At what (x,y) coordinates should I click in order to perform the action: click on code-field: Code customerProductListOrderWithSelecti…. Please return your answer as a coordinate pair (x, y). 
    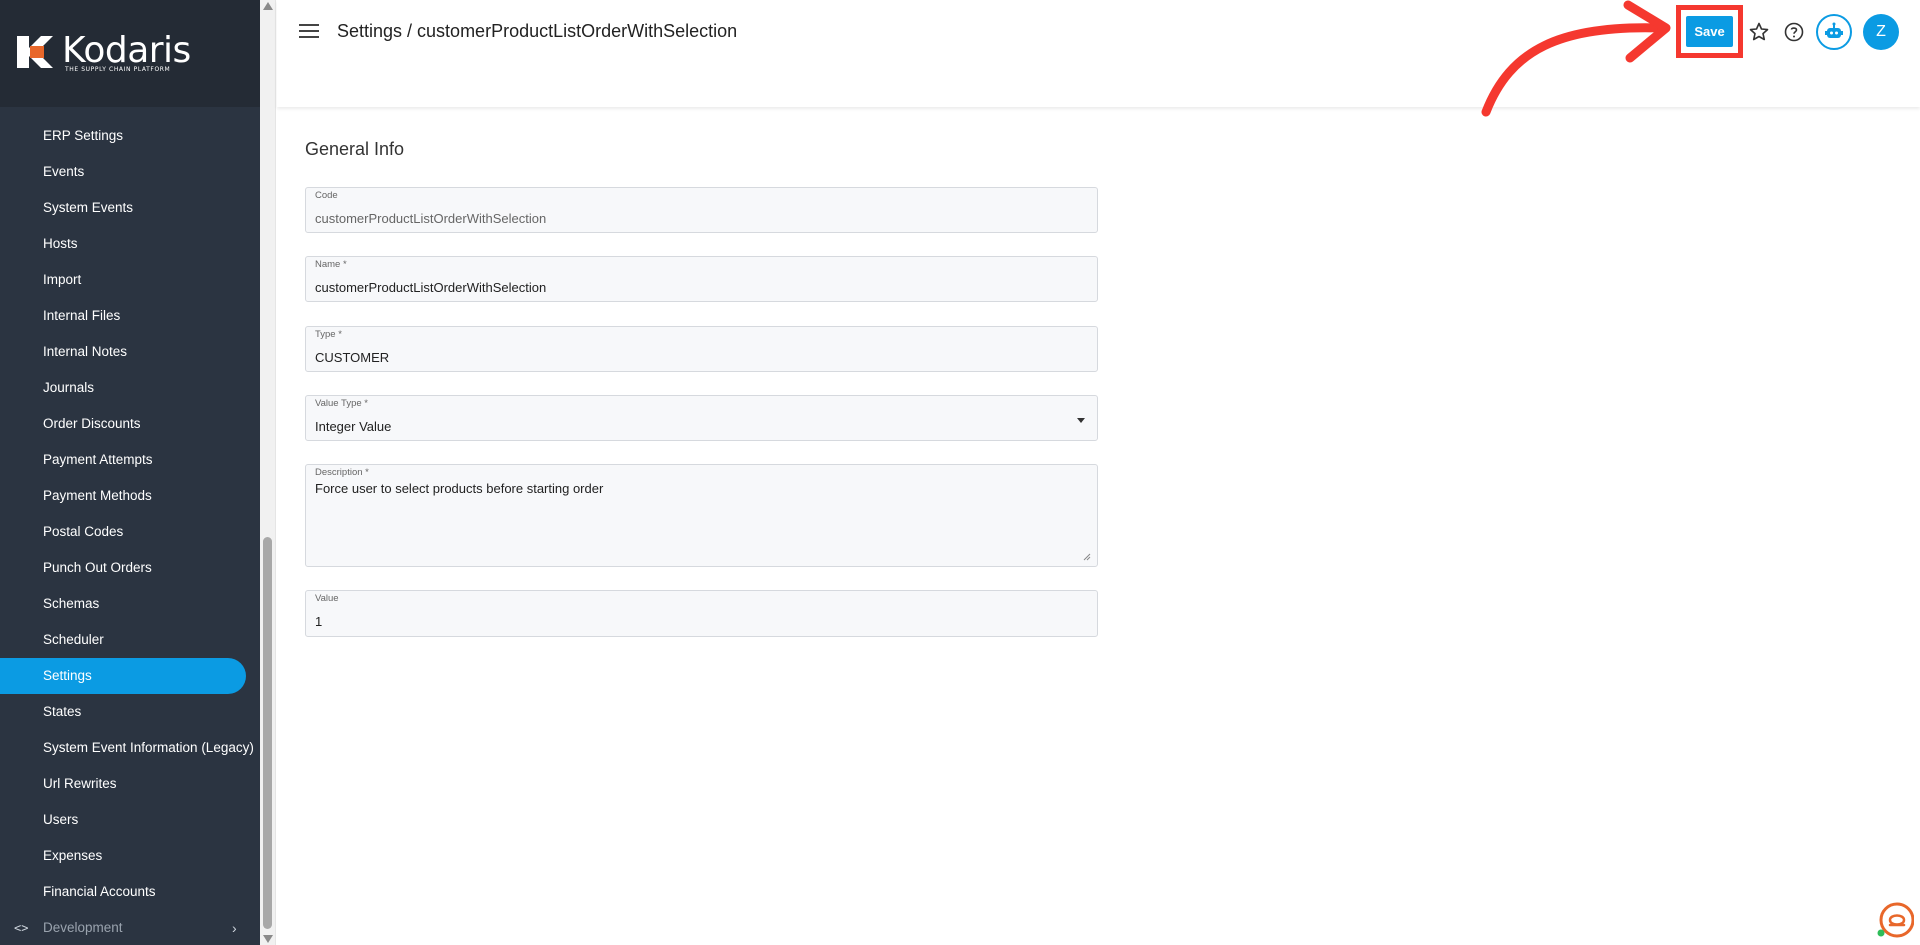
    Looking at the image, I should click on (701, 210).